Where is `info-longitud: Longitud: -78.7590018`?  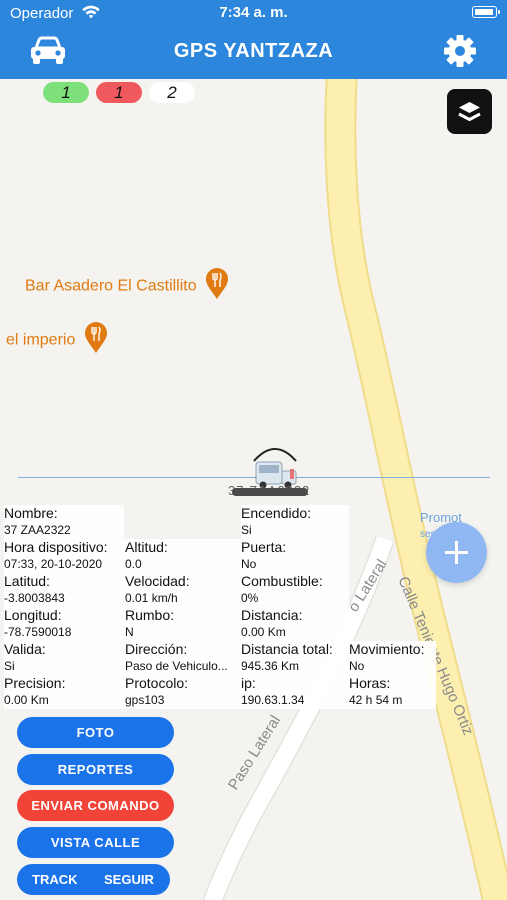
info-longitud: Longitud: -78.7590018 is located at coordinates (64, 624).